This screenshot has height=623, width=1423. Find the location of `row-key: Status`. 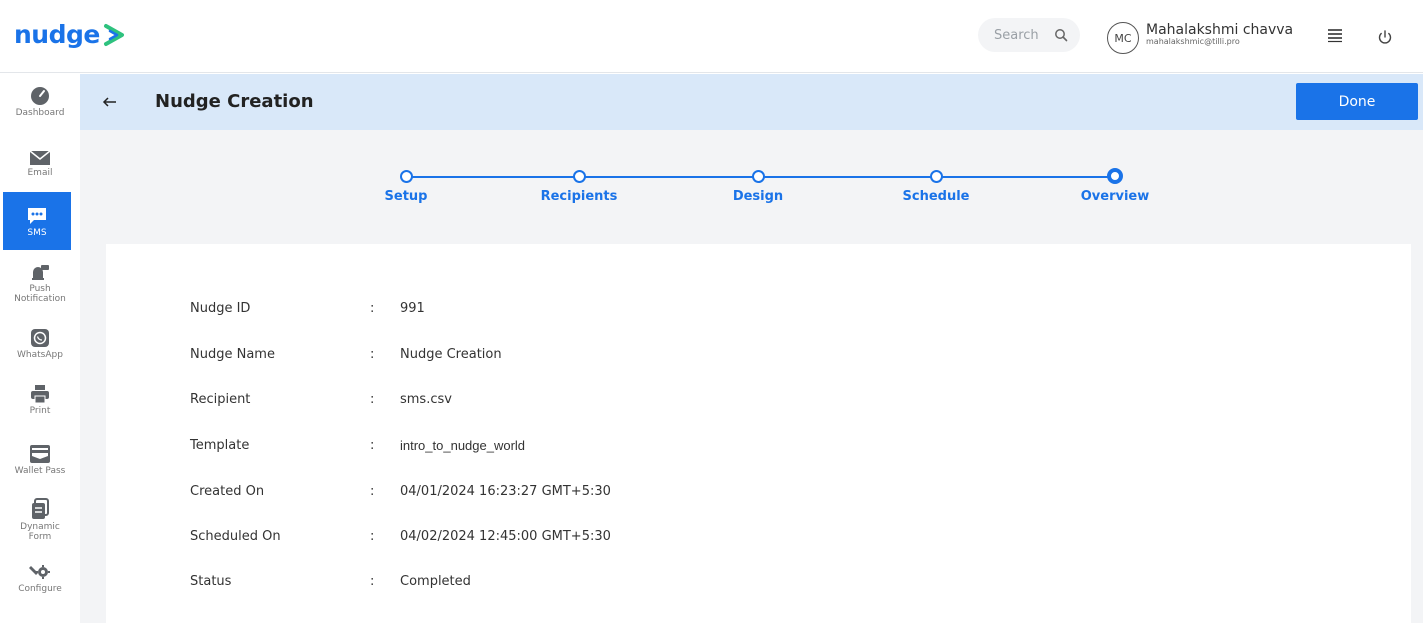

row-key: Status is located at coordinates (211, 581).